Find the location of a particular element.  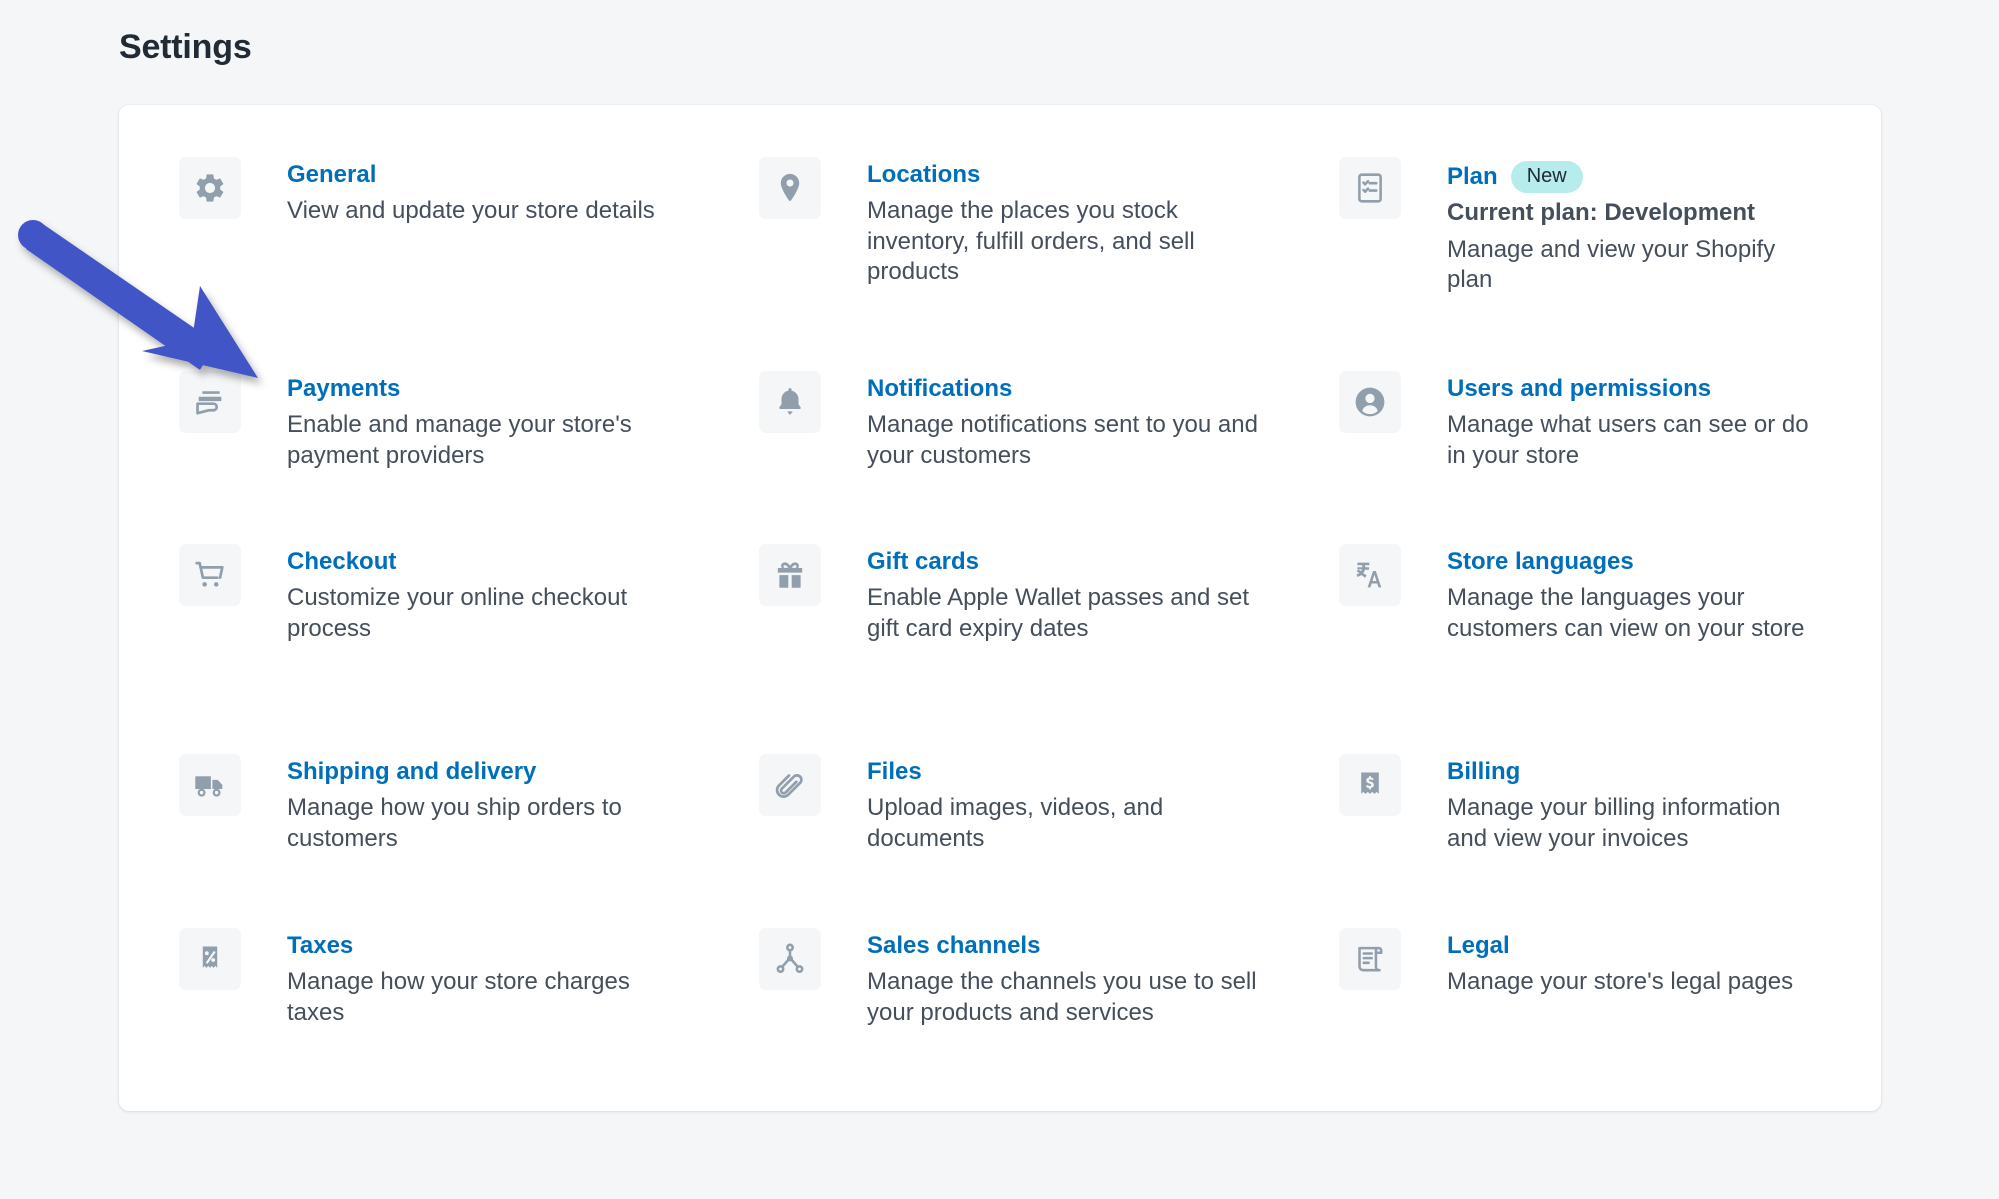

setting-item-title-line: Locations is located at coordinates (1067, 175).